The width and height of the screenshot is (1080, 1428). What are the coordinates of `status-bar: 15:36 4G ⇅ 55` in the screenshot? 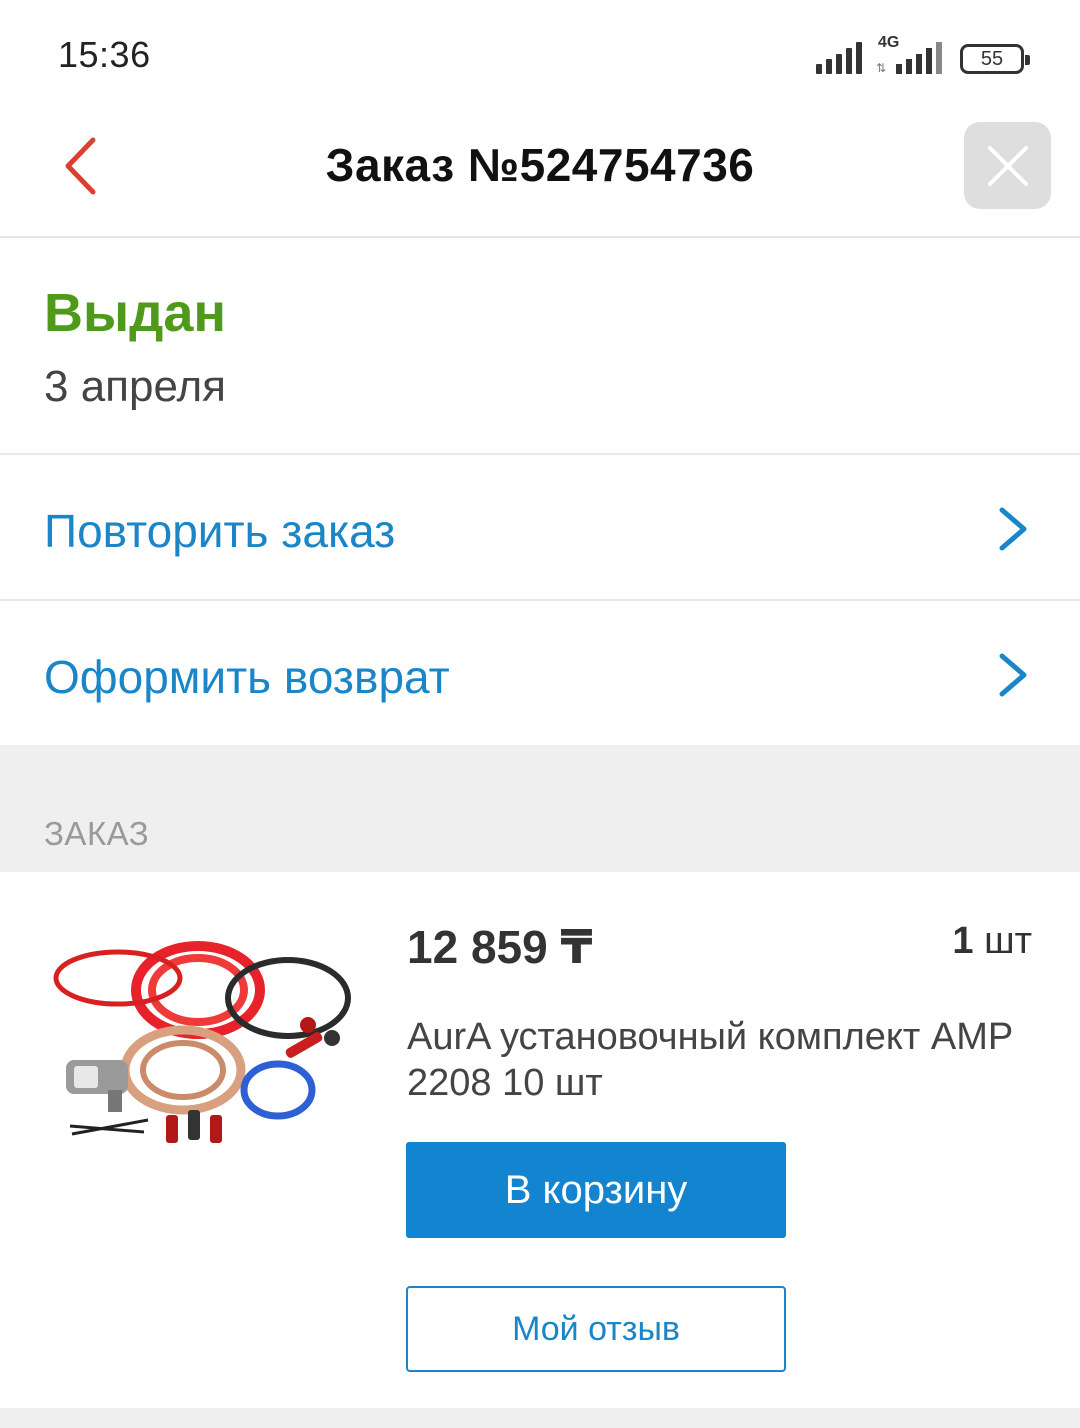 It's located at (540, 55).